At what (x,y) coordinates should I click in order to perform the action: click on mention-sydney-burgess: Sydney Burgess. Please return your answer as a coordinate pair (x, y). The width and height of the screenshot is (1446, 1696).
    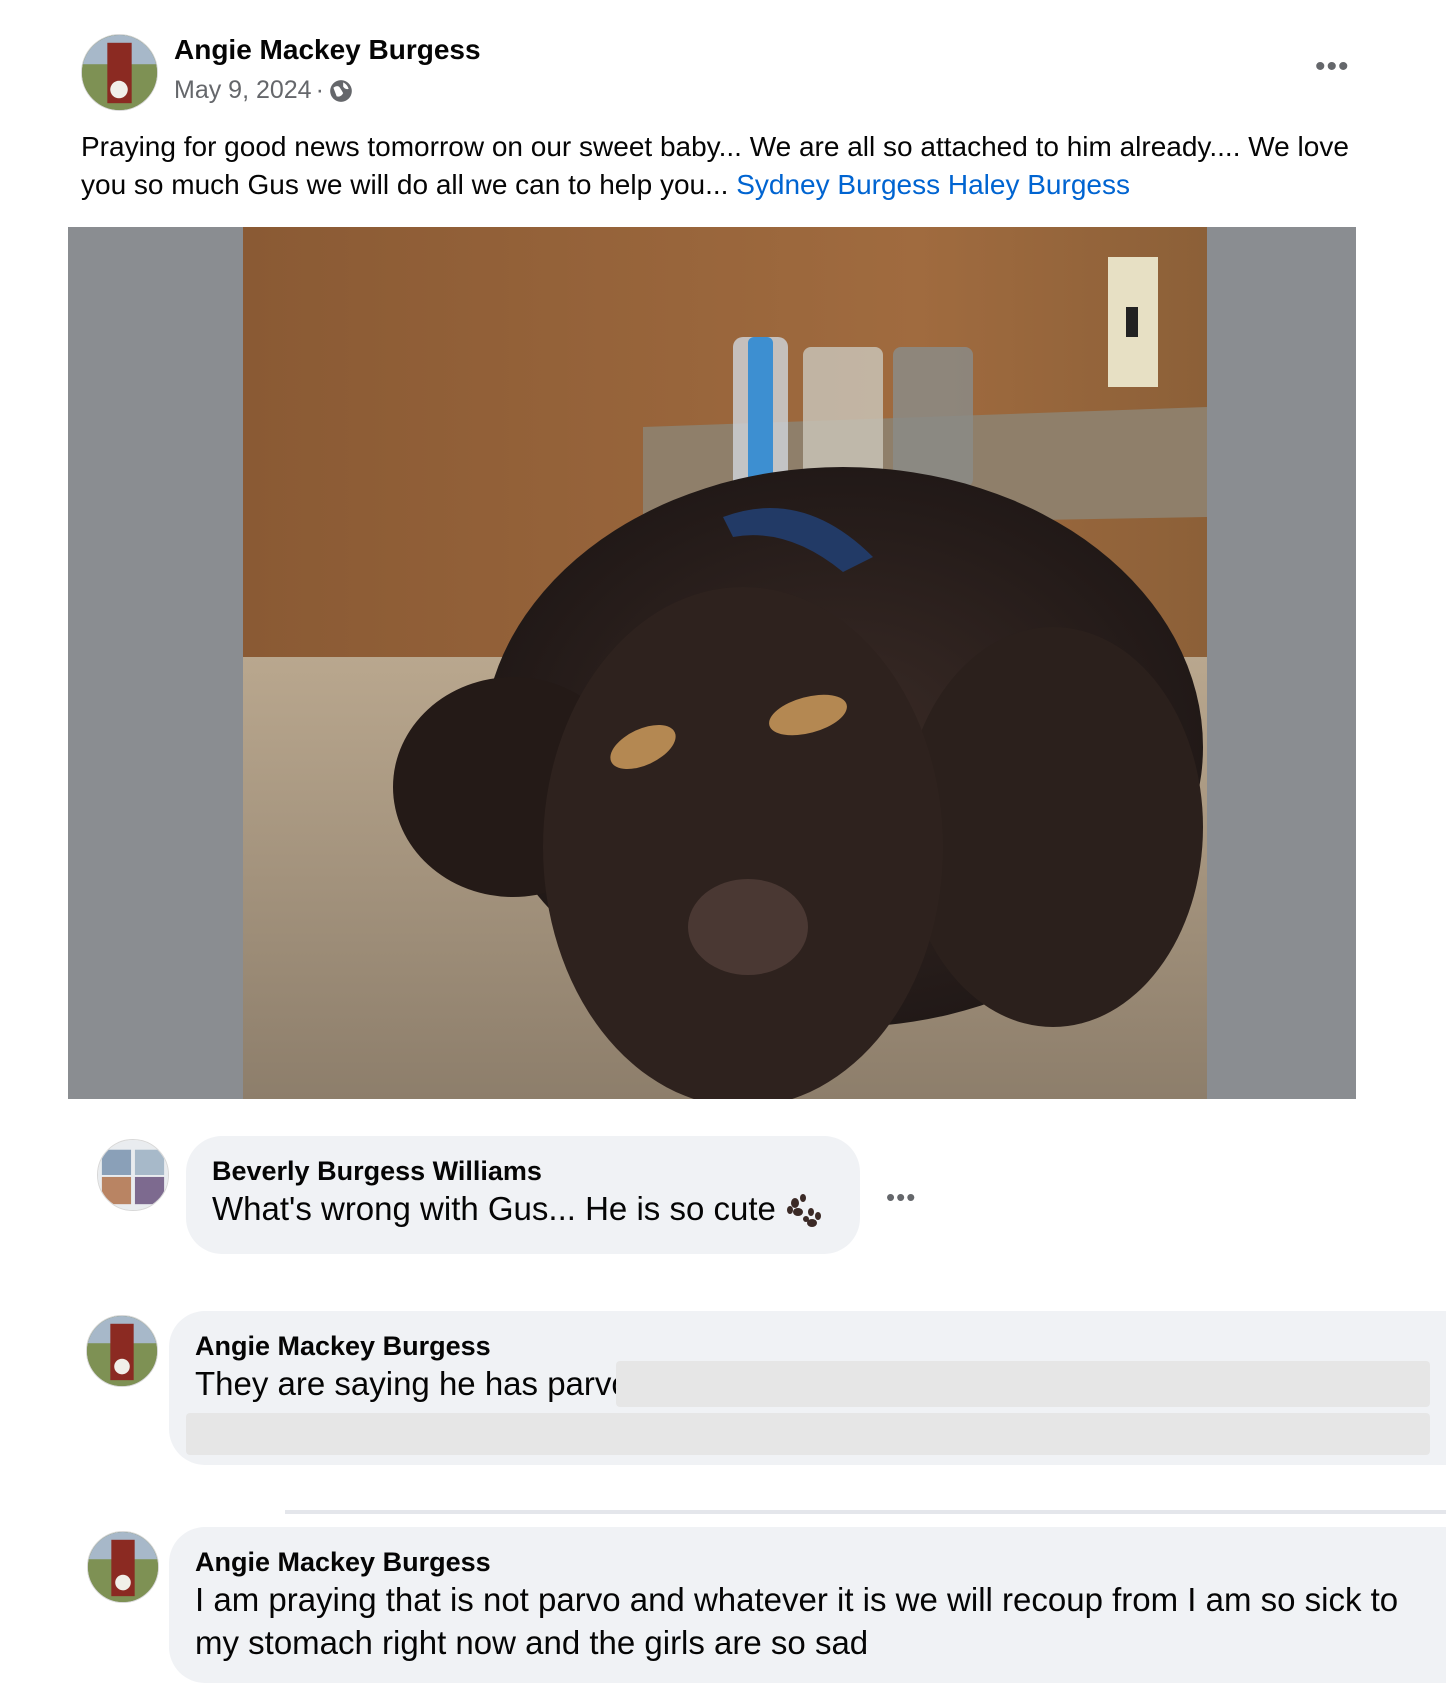
    Looking at the image, I should click on (838, 184).